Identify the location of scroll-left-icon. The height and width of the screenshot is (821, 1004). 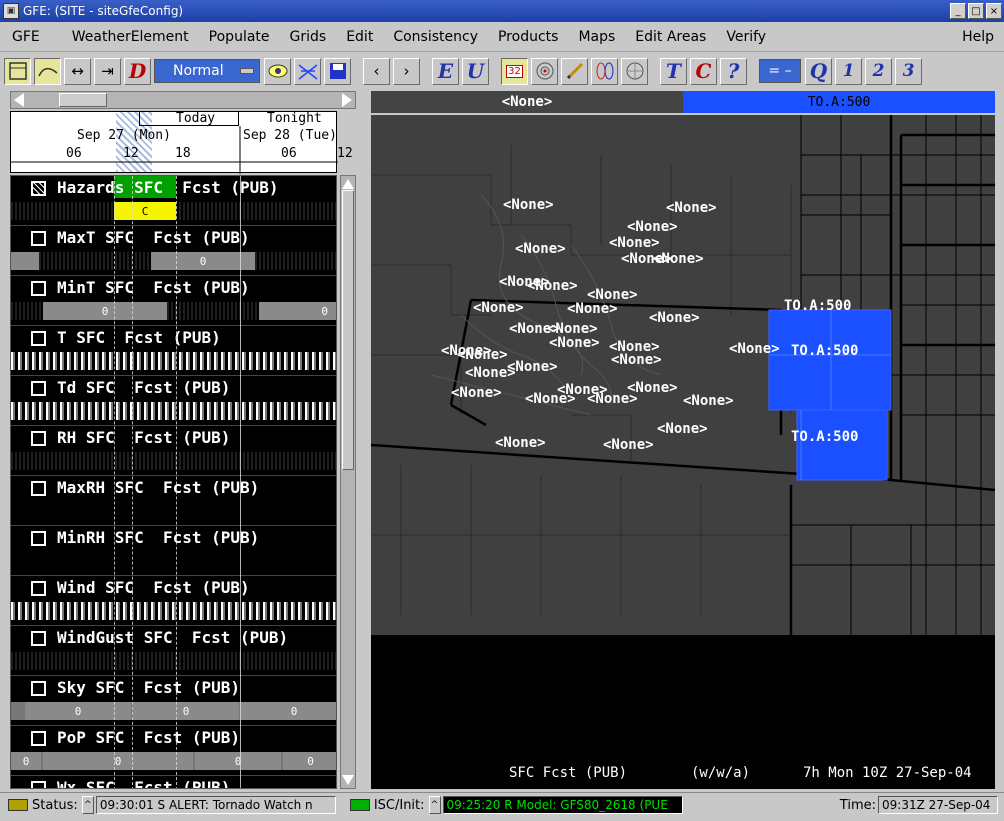
(19, 100).